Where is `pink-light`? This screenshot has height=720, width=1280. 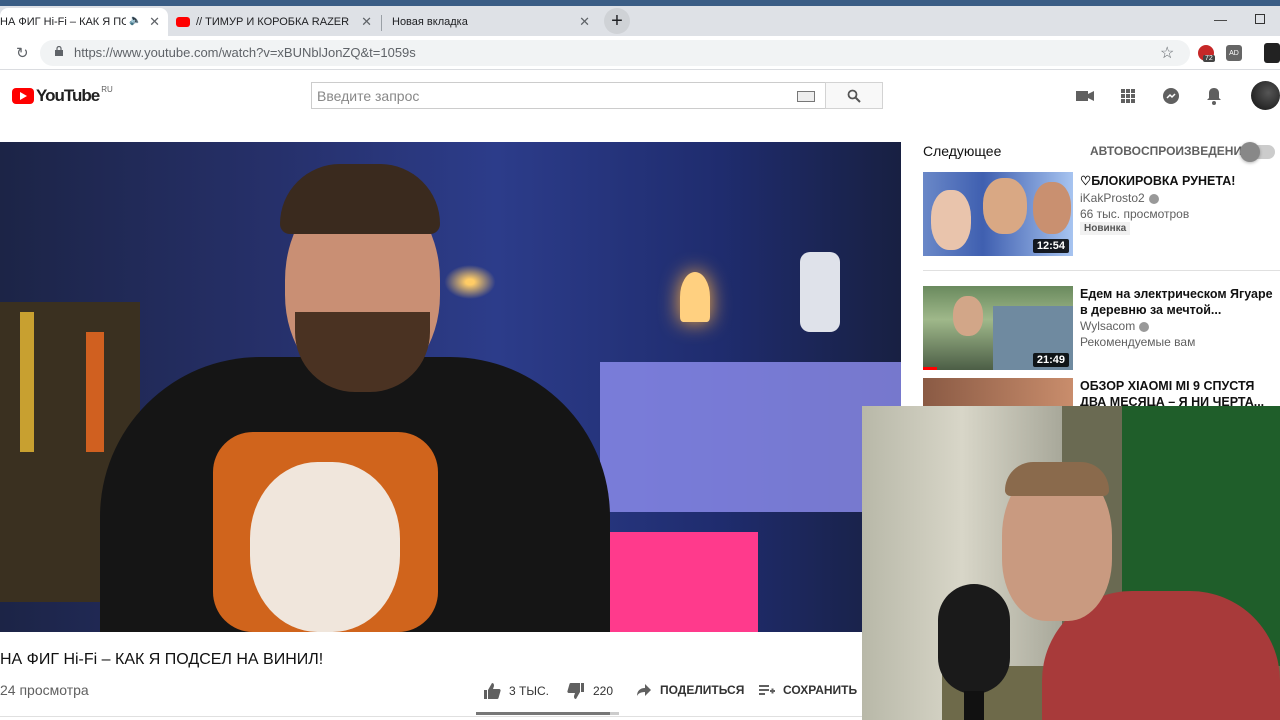 pink-light is located at coordinates (678, 582).